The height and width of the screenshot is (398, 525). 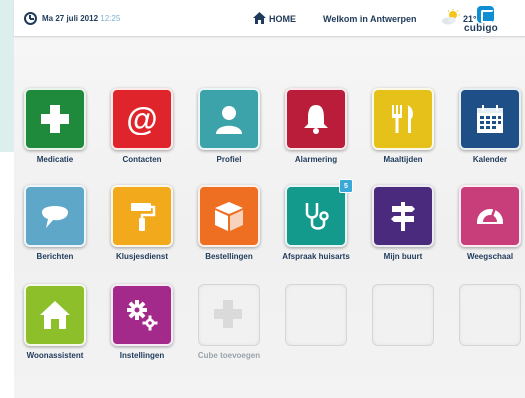 I want to click on app-tile-medicatie, so click(x=55, y=119).